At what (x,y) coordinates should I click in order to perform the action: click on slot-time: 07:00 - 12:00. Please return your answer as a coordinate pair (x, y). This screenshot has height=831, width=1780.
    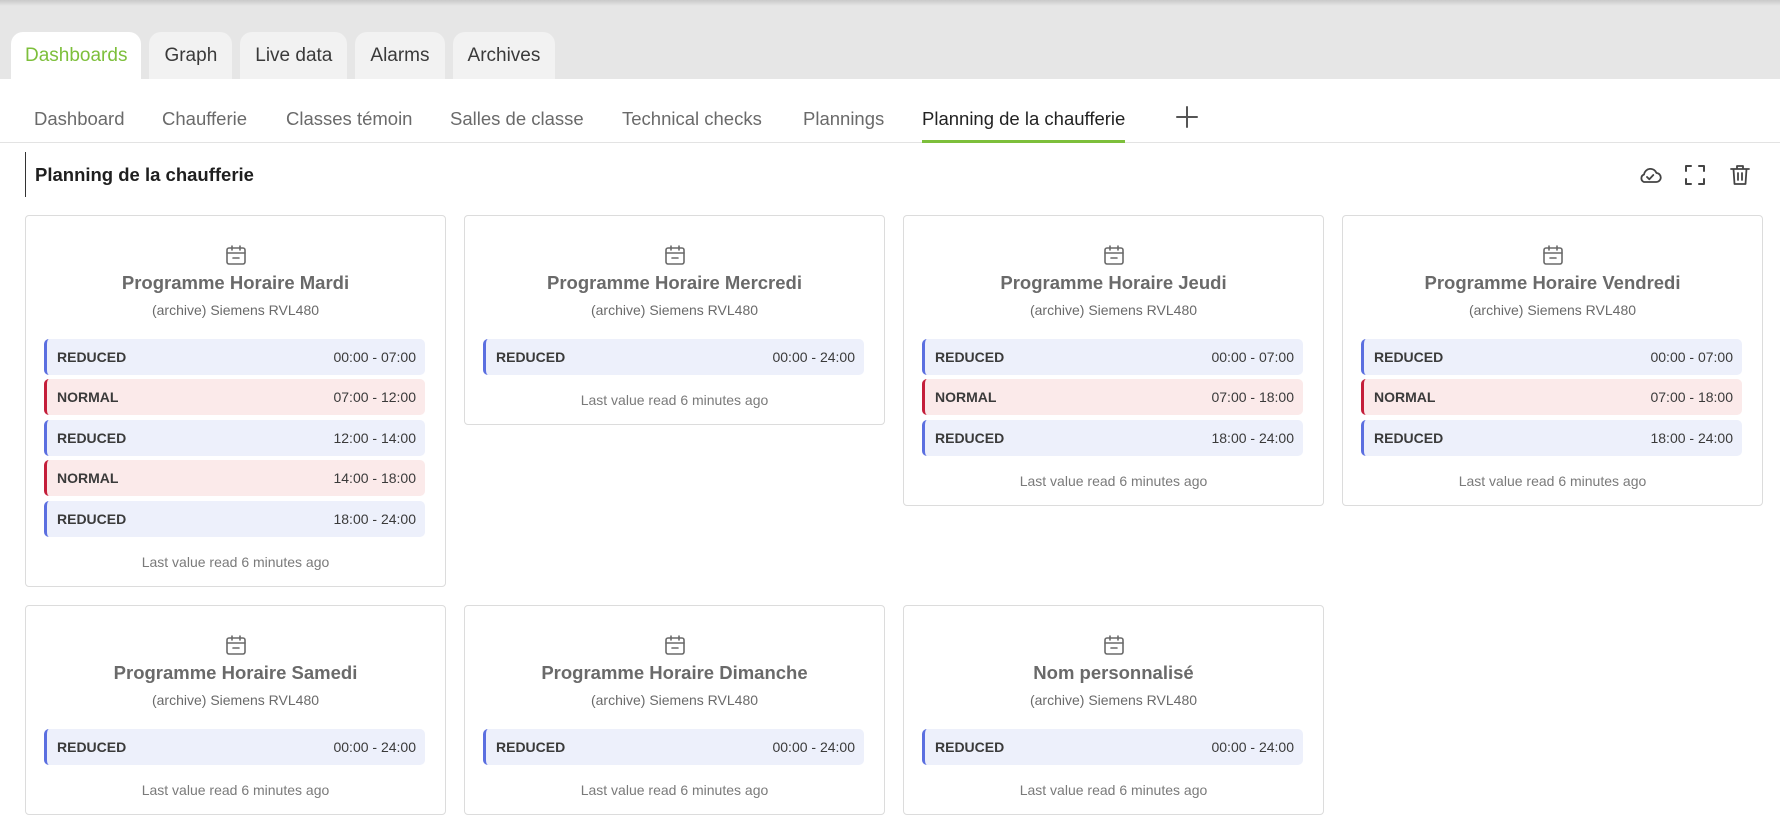
    Looking at the image, I should click on (374, 397).